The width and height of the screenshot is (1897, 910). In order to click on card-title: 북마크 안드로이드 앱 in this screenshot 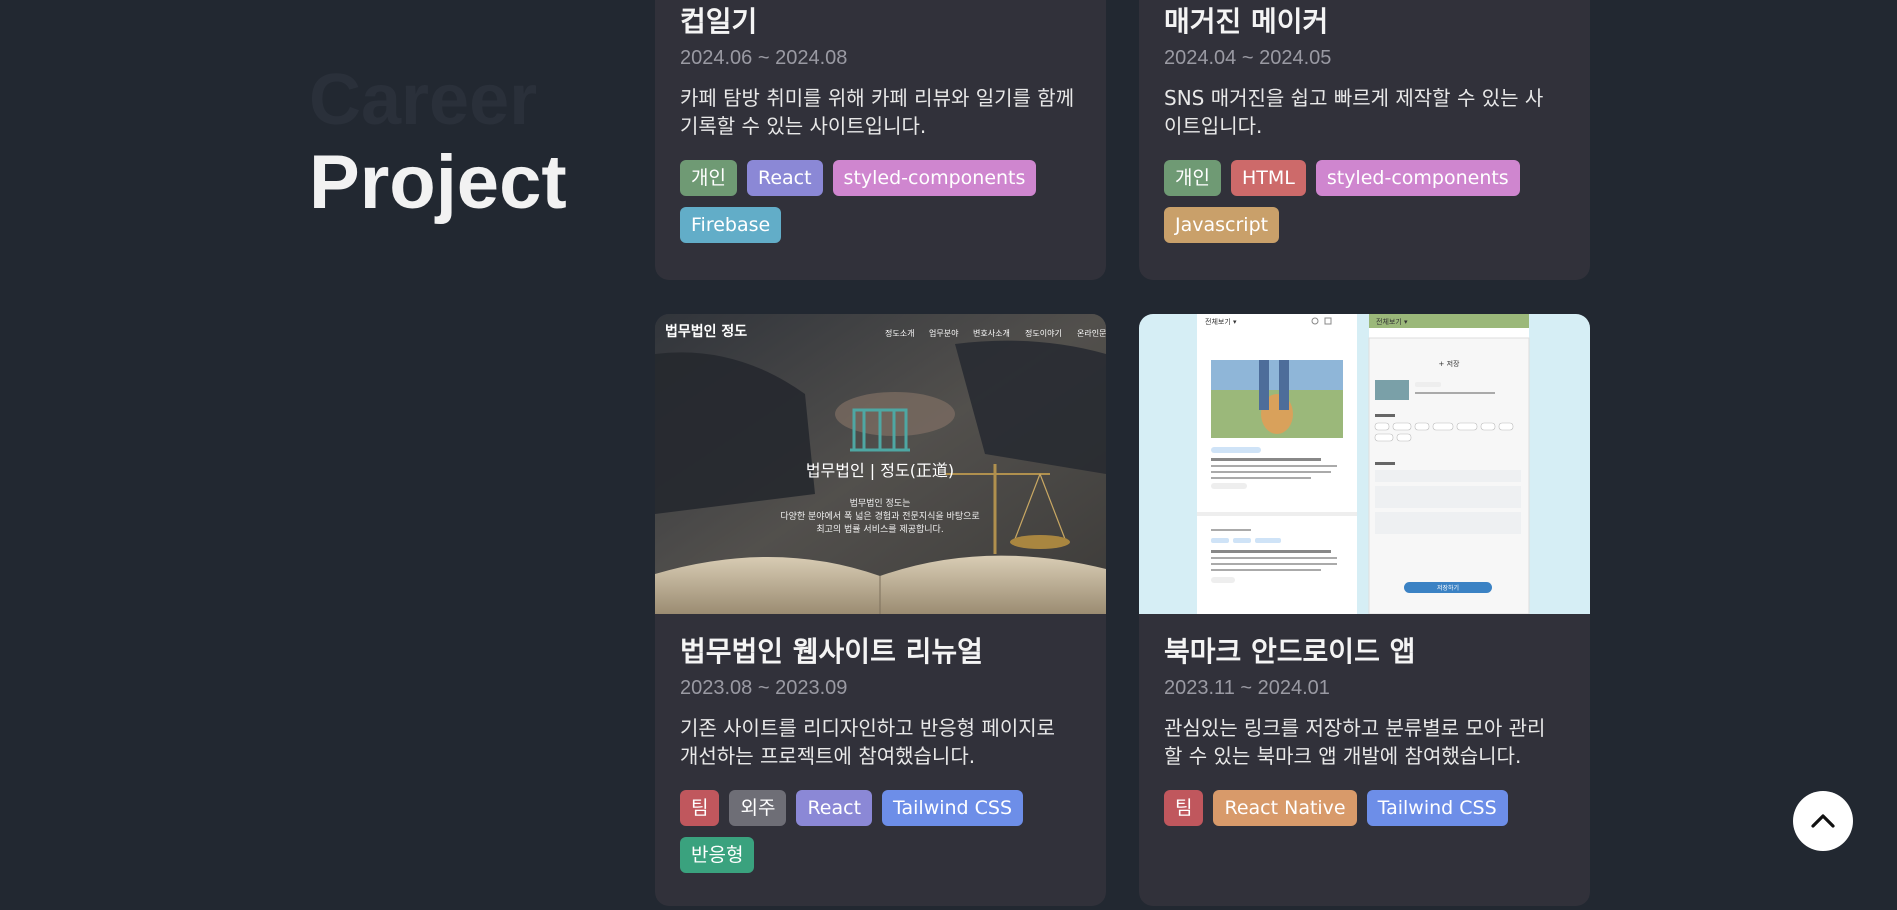, I will do `click(1290, 651)`.